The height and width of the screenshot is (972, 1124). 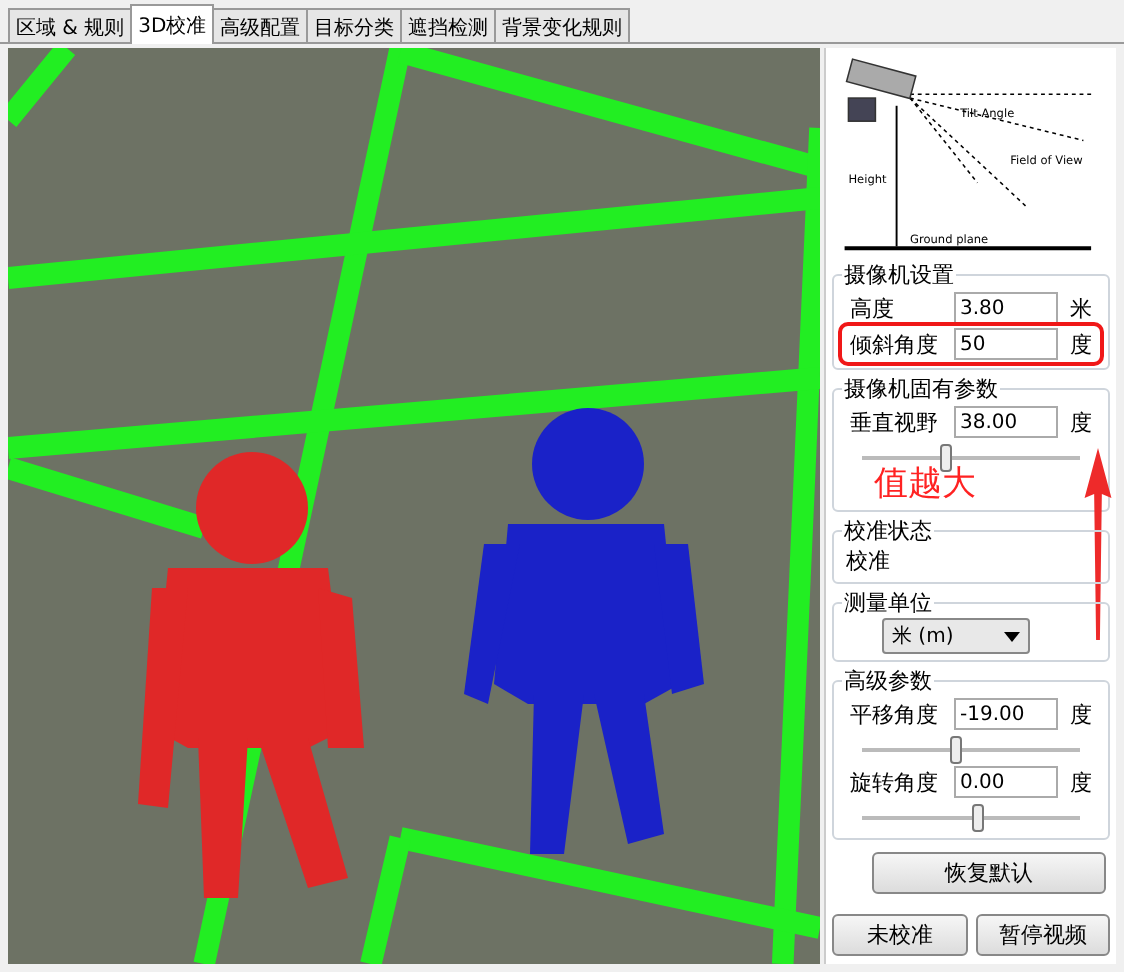 I want to click on caret-icon, so click(x=1012, y=636).